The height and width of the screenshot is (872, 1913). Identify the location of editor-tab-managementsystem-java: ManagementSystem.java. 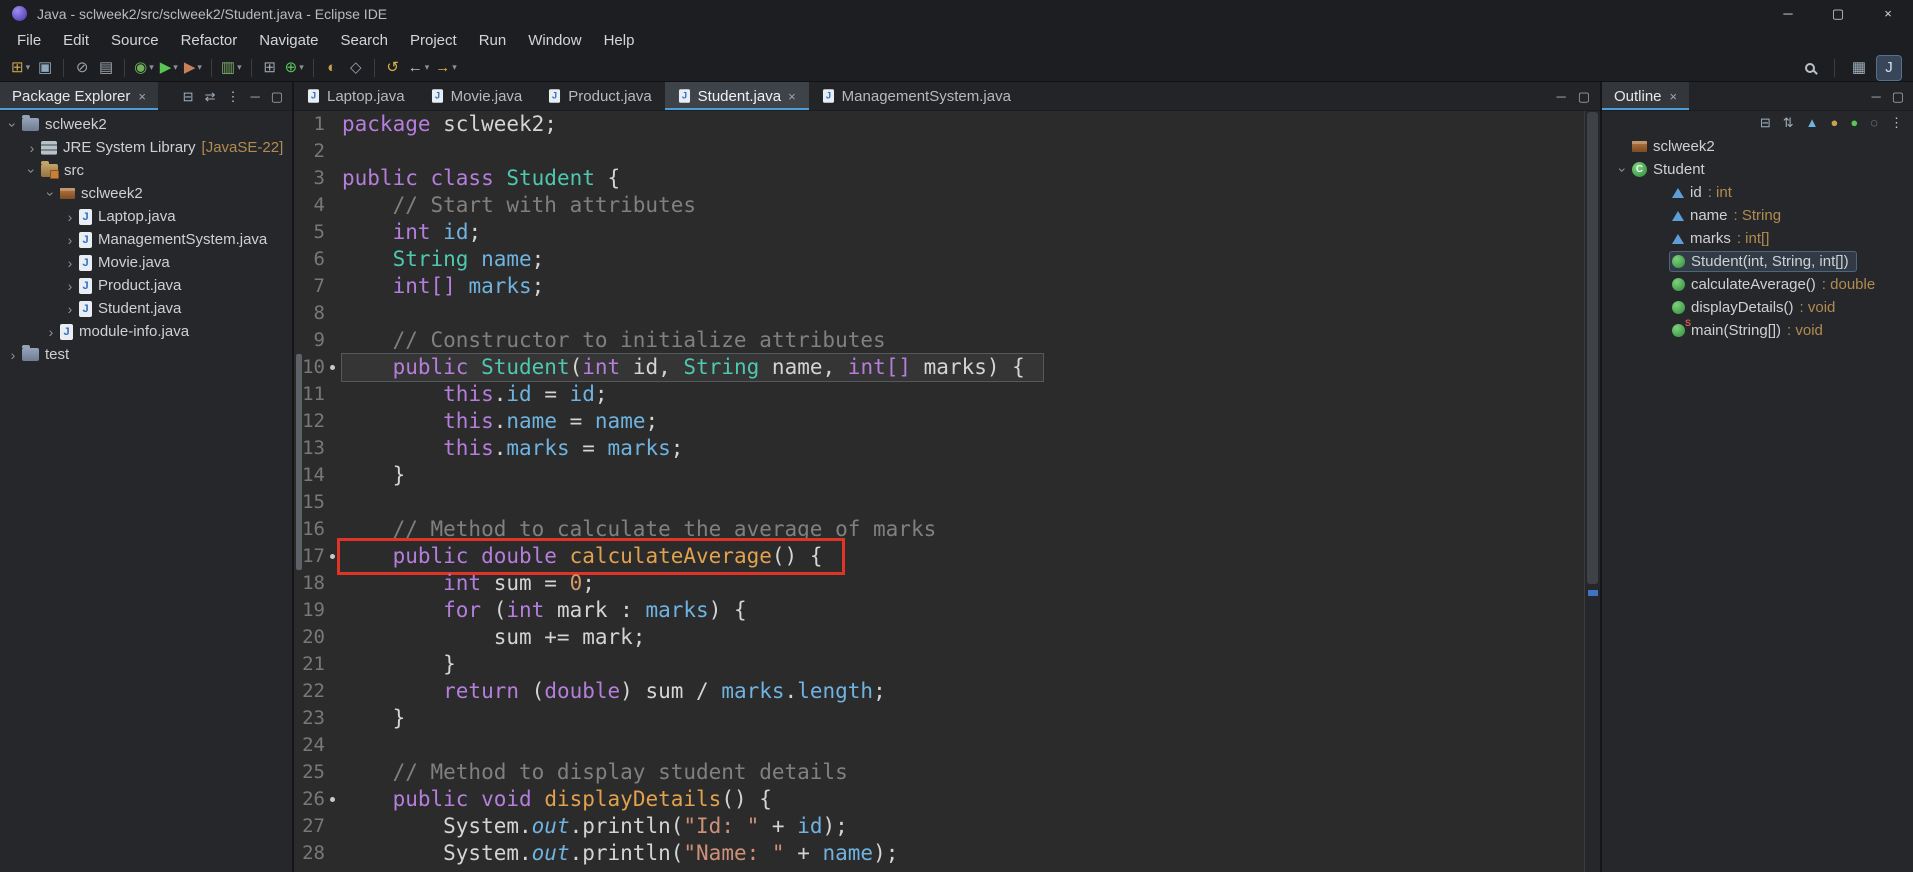
(916, 96).